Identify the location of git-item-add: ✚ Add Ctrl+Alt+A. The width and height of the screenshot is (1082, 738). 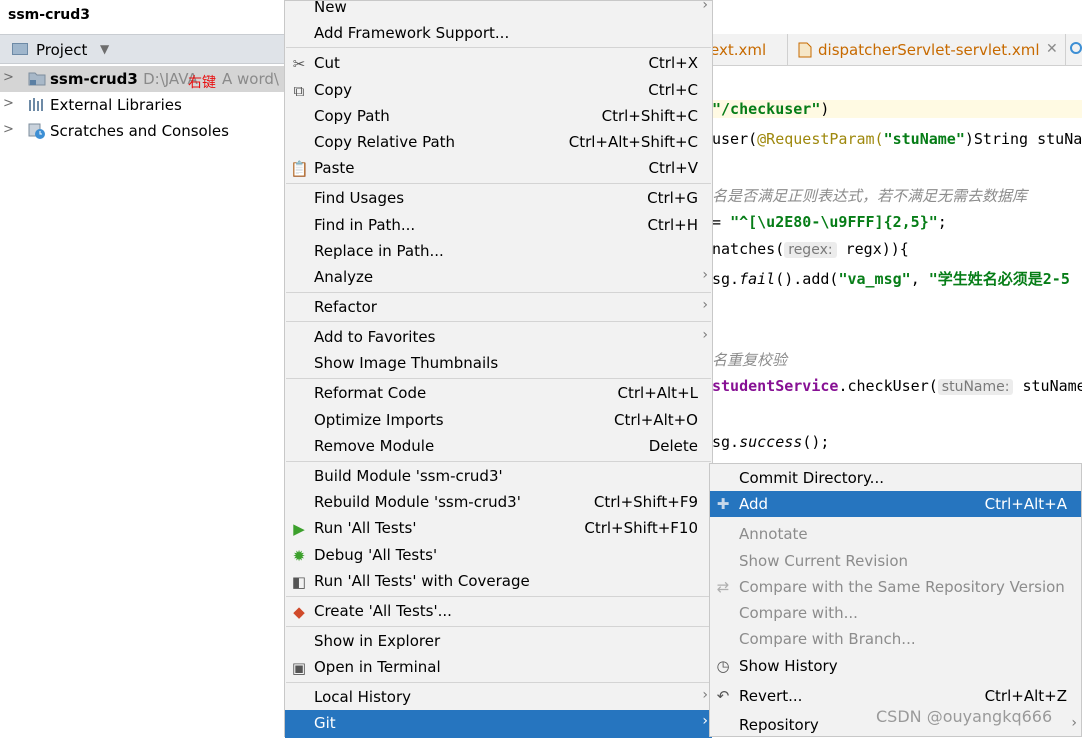
(895, 504).